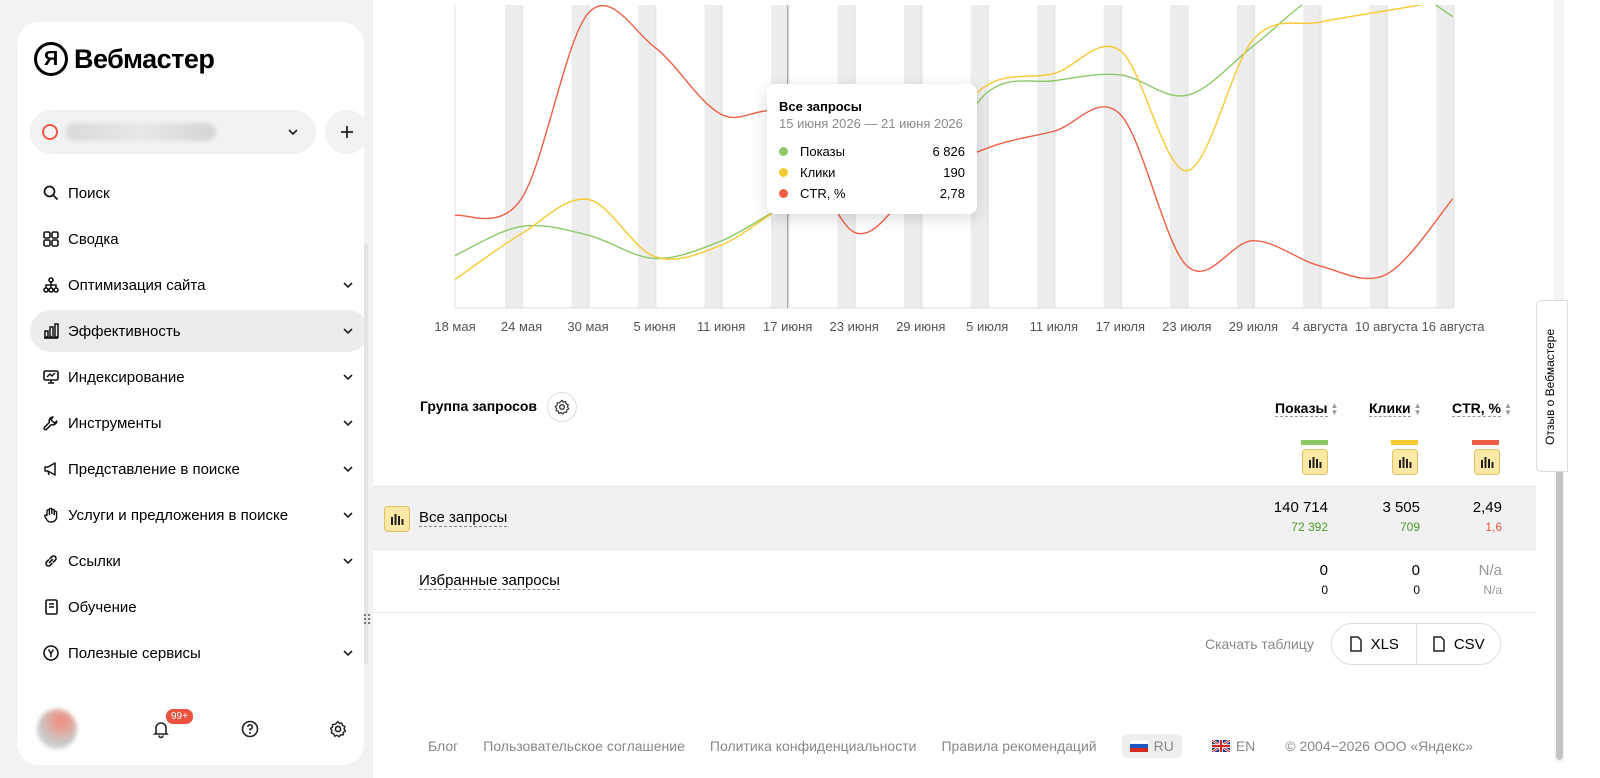 This screenshot has width=1600, height=778. What do you see at coordinates (134, 653) in the screenshot?
I see `sidebar-item-label: Полезные сервисы` at bounding box center [134, 653].